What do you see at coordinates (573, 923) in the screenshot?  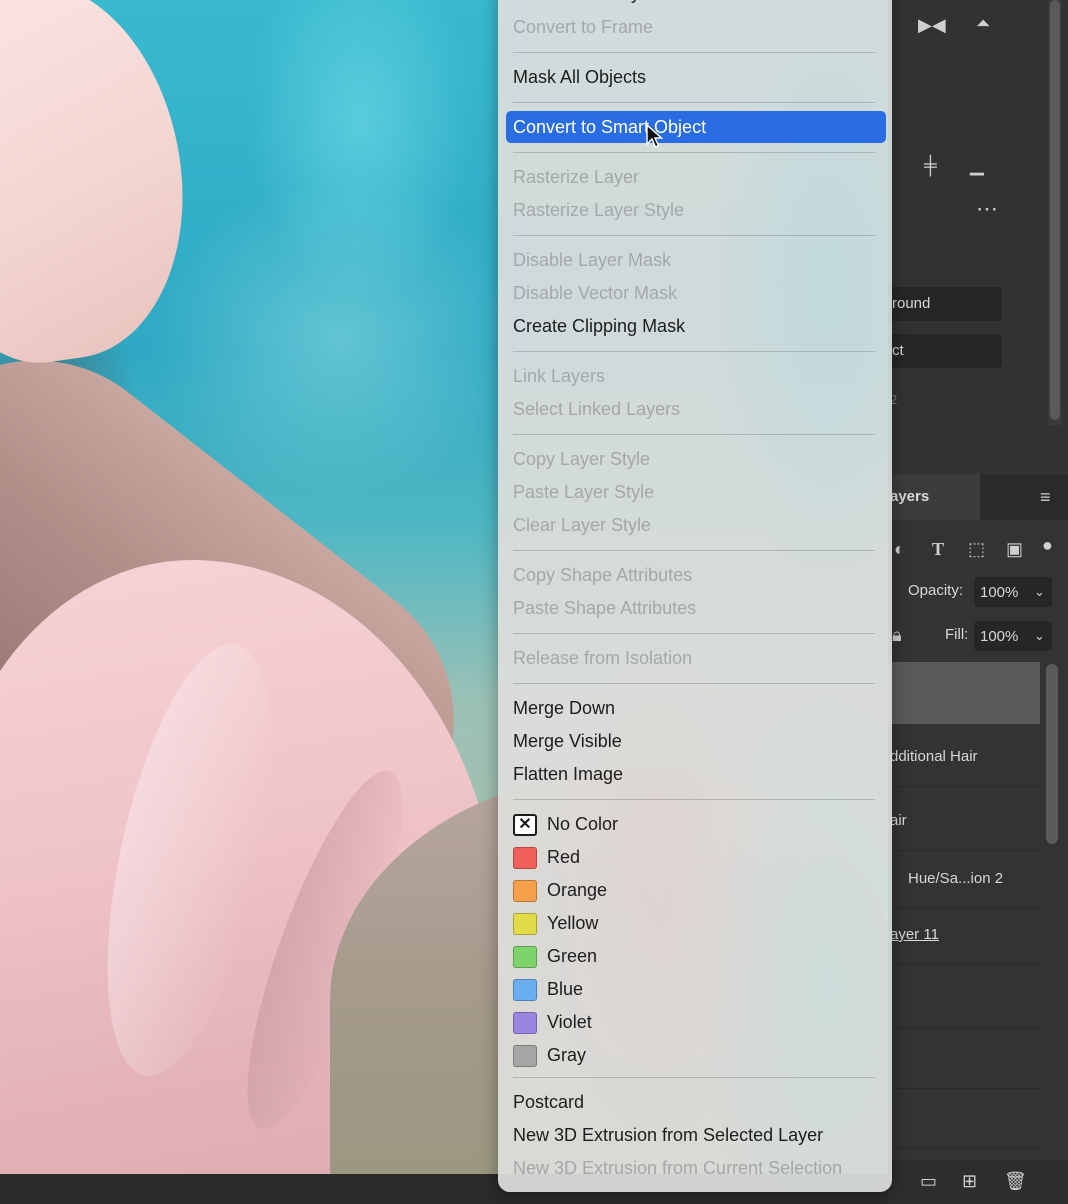 I see `color-label: Yellow` at bounding box center [573, 923].